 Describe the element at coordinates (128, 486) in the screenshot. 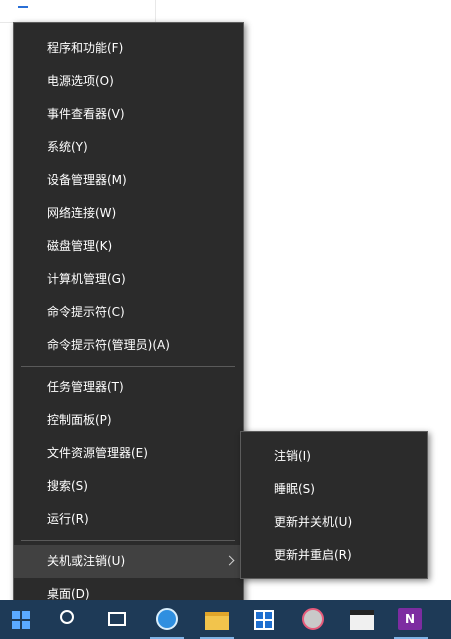

I see `menu-item-search: 搜索(S)` at that location.